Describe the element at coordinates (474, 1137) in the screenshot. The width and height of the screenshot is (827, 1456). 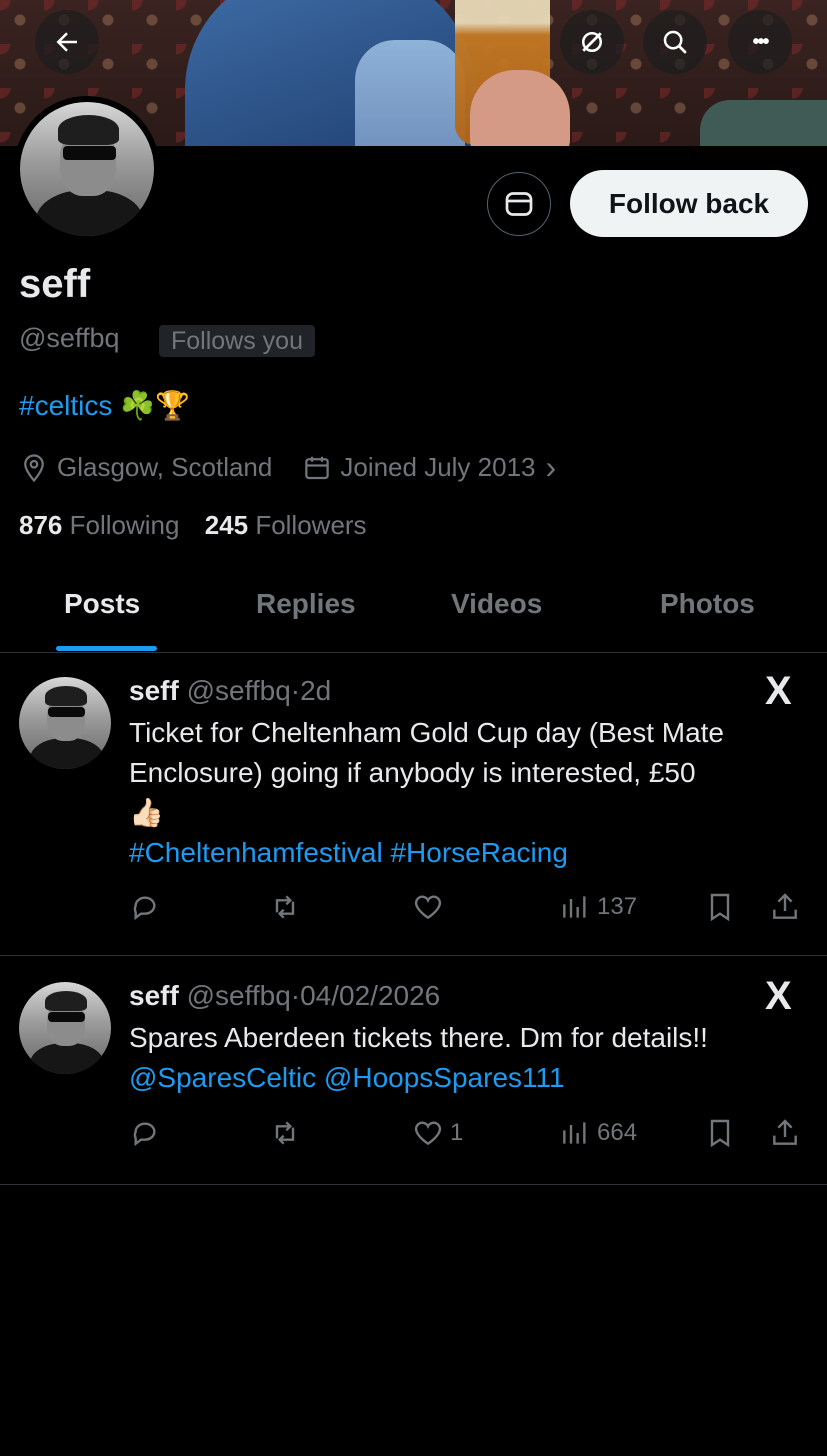
I see `post-actions: 1 664` at that location.